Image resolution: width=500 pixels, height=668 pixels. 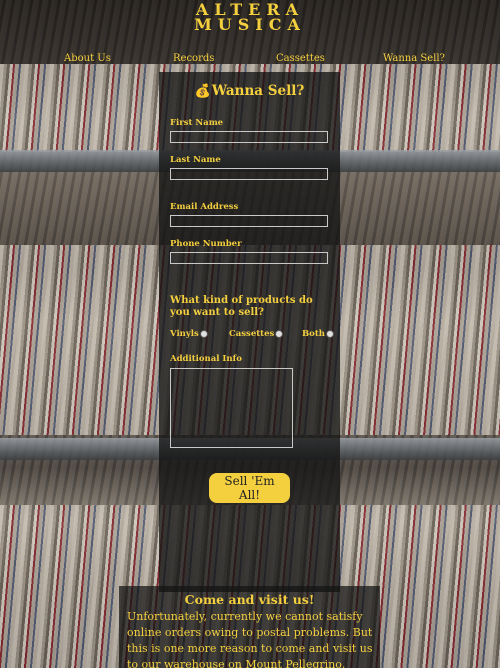 I want to click on main-nav: About Us Records Cassettes Wanna Sell?, so click(x=250, y=59).